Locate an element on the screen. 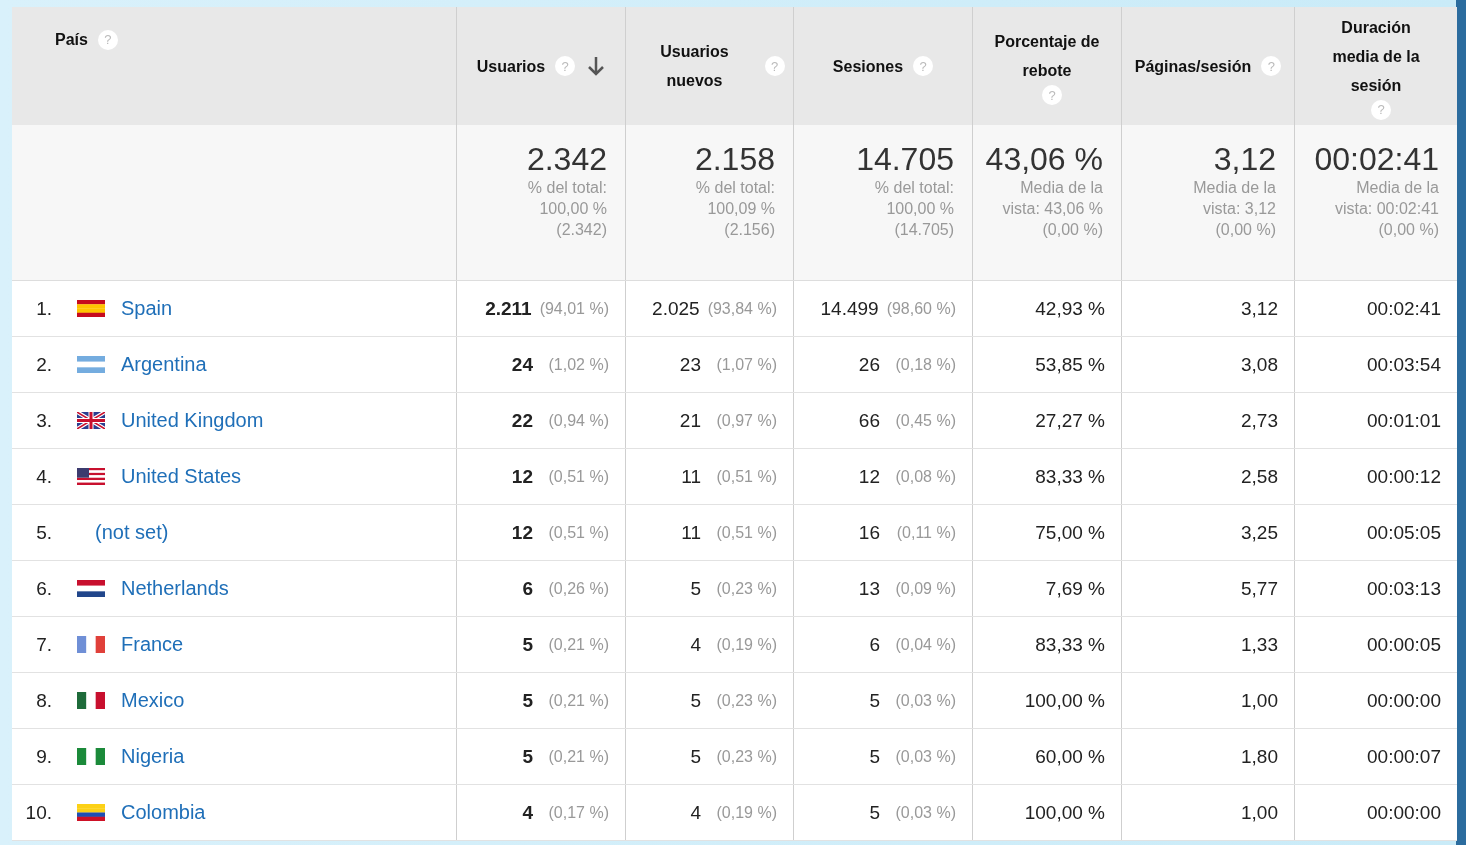  metric-value: 00:03:54 is located at coordinates (1404, 364).